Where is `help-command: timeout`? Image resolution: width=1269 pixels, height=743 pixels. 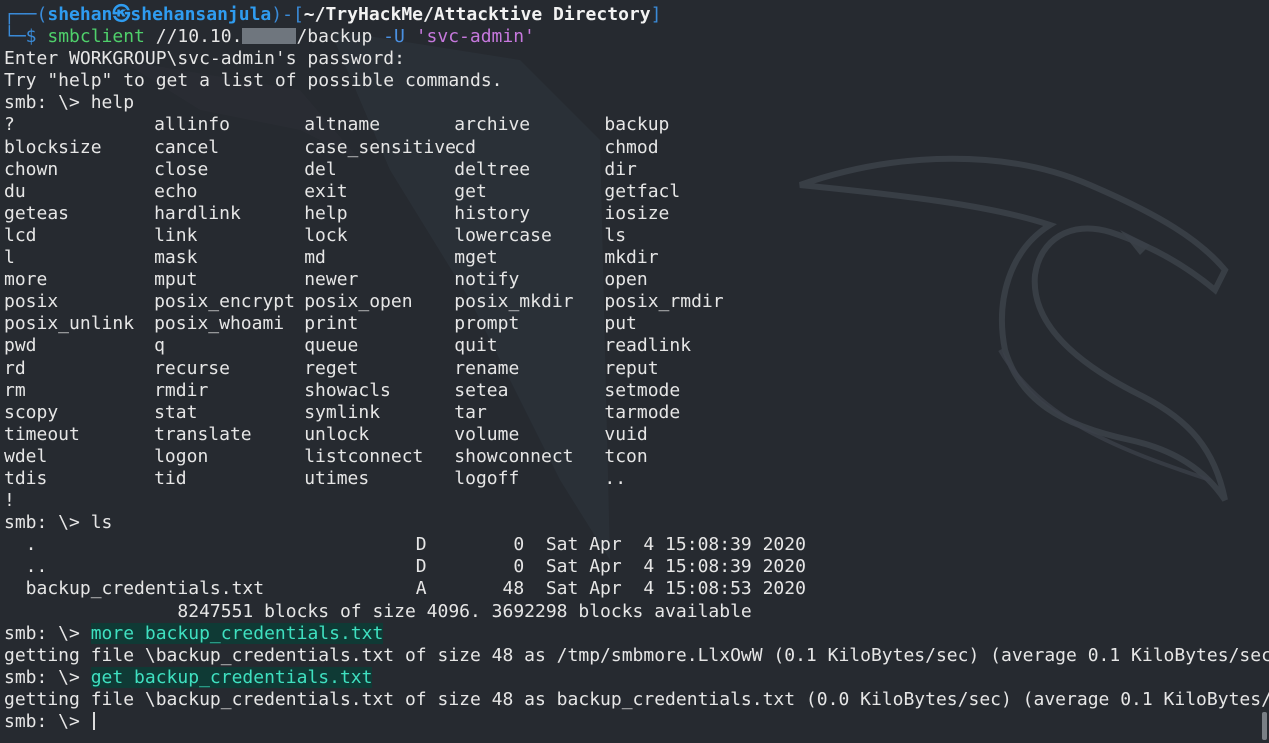 help-command: timeout is located at coordinates (42, 434).